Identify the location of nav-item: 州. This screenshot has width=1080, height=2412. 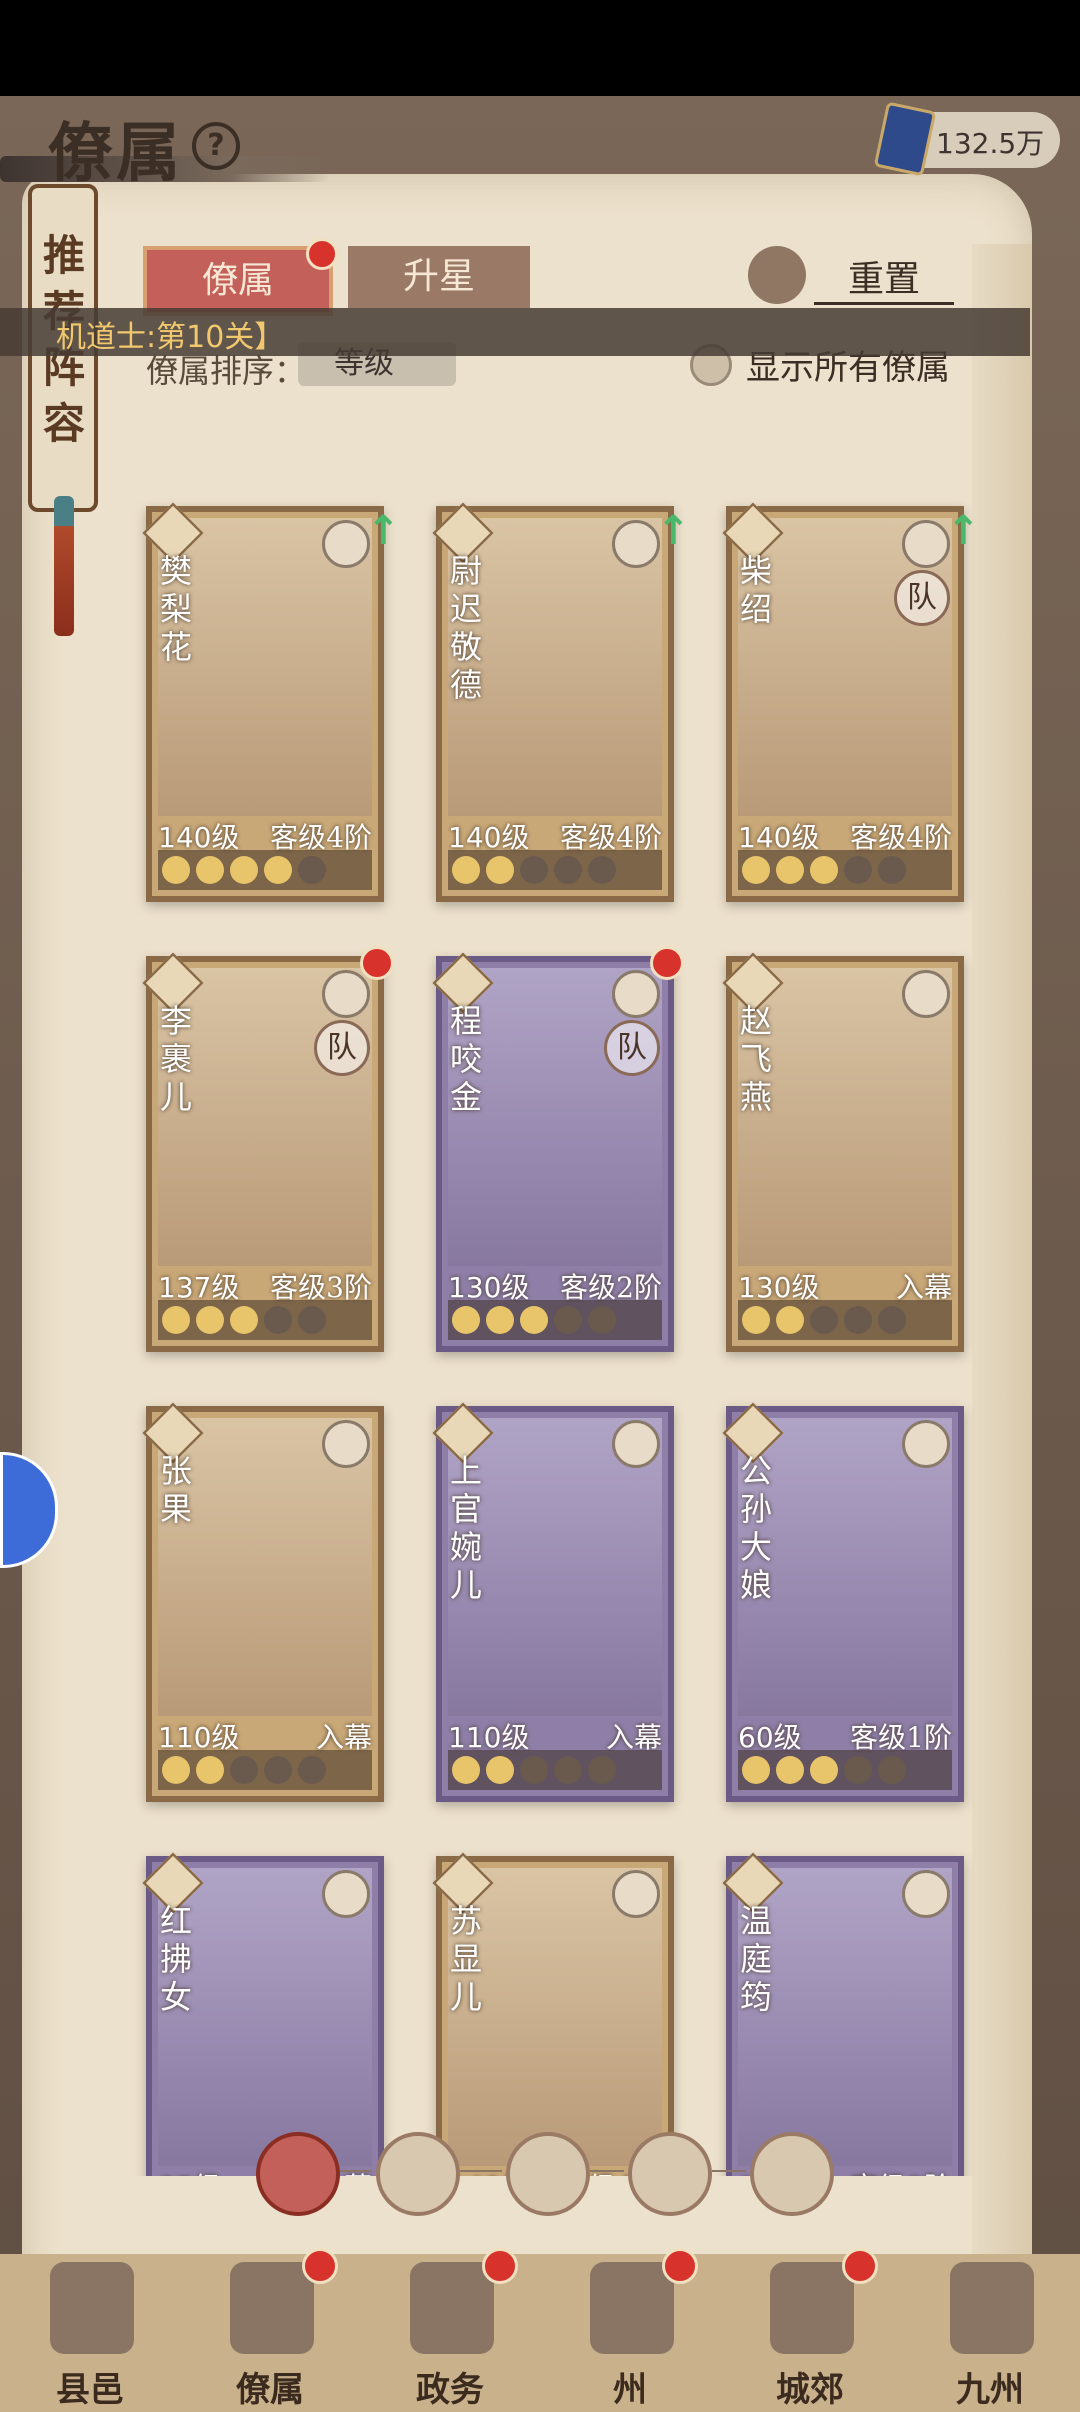
(630, 2330).